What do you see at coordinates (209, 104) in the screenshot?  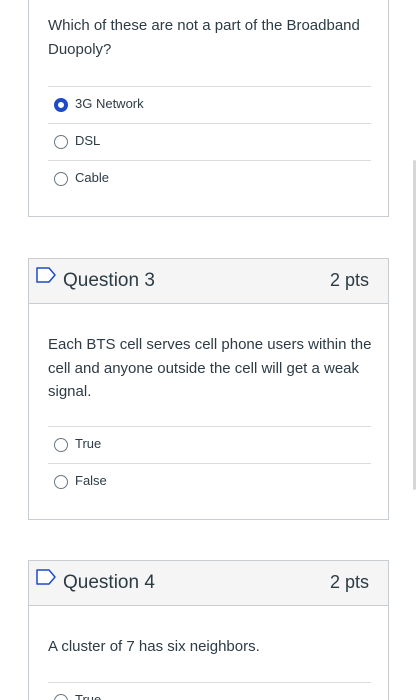 I see `answer-option-3g-network: 3G Network` at bounding box center [209, 104].